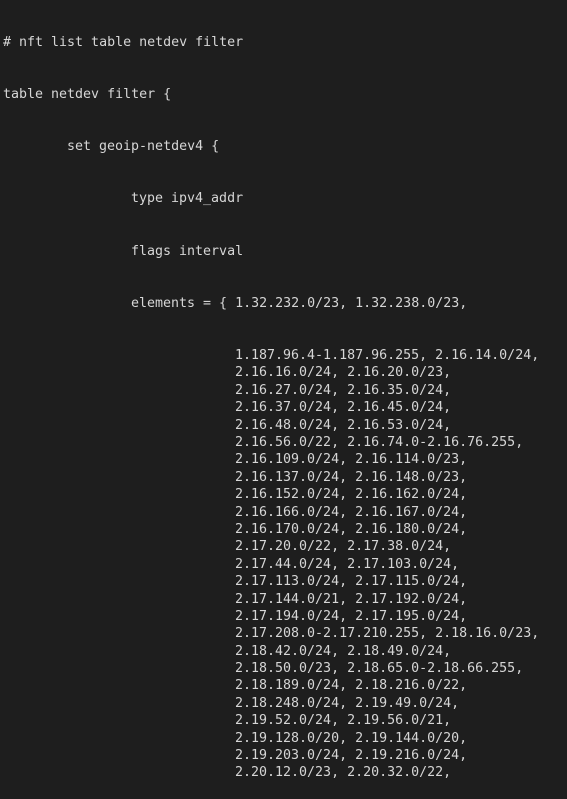 The width and height of the screenshot is (567, 799). I want to click on element-list-line: 1.187.96.4-1.187.96.255, 2.16.14.0/24,, so click(387, 356).